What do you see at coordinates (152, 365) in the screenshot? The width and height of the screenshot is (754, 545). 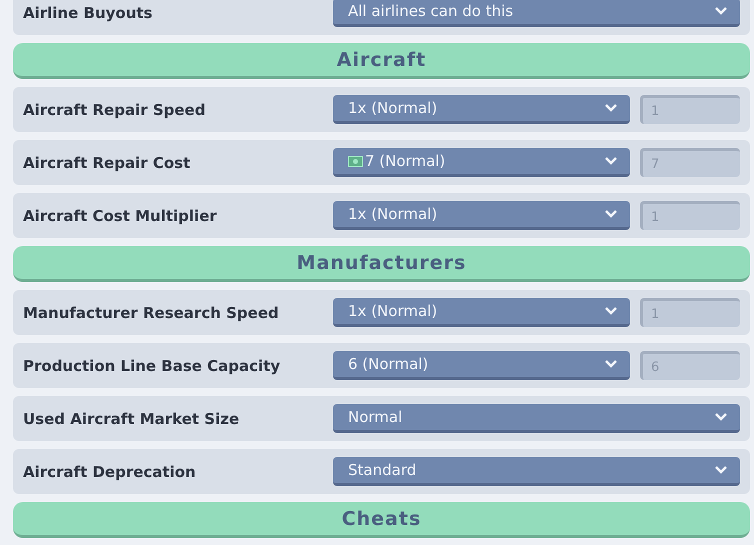 I see `setting-label: Production Line Base Capacity` at bounding box center [152, 365].